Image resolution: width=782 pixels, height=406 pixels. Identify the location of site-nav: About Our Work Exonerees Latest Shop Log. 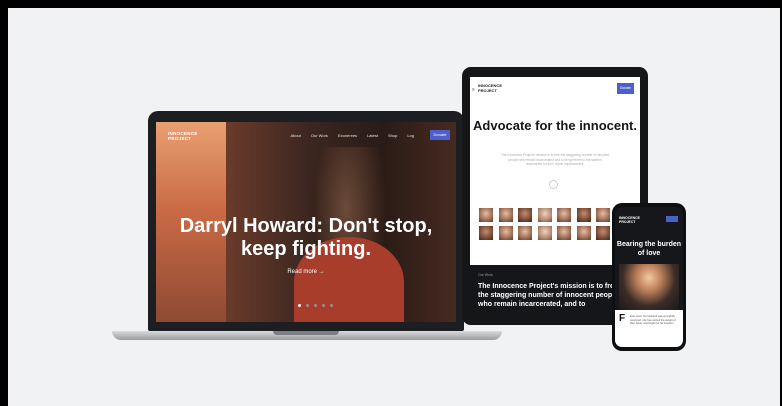
(352, 135).